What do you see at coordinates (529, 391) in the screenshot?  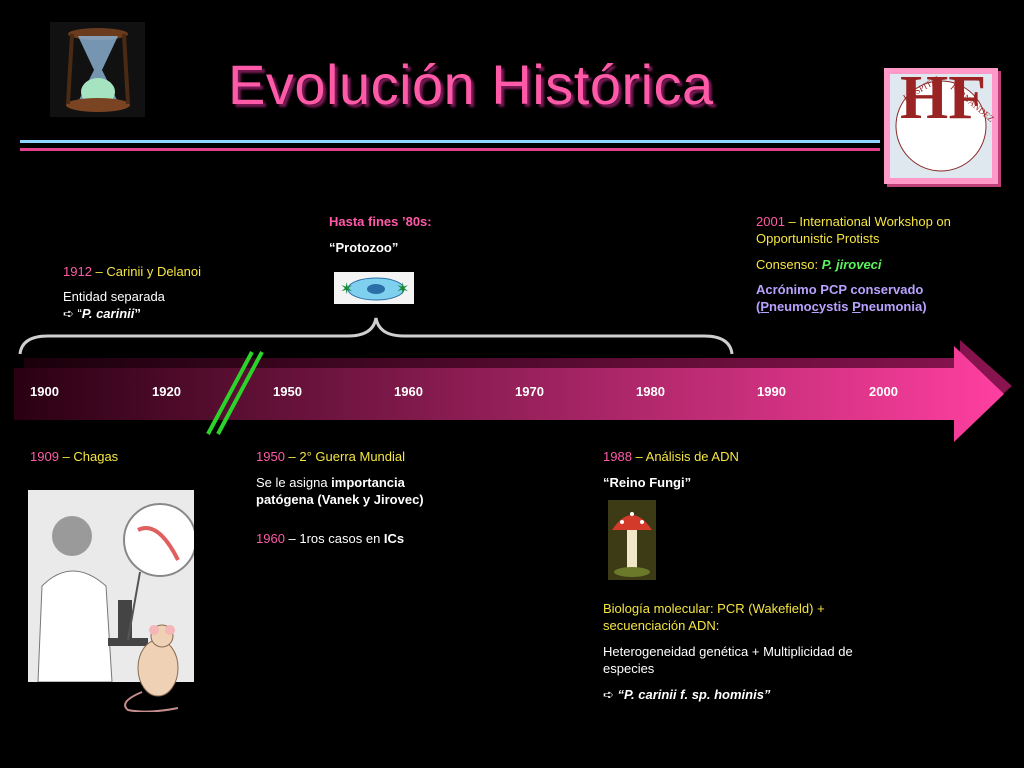 I see `year-label: 1970` at bounding box center [529, 391].